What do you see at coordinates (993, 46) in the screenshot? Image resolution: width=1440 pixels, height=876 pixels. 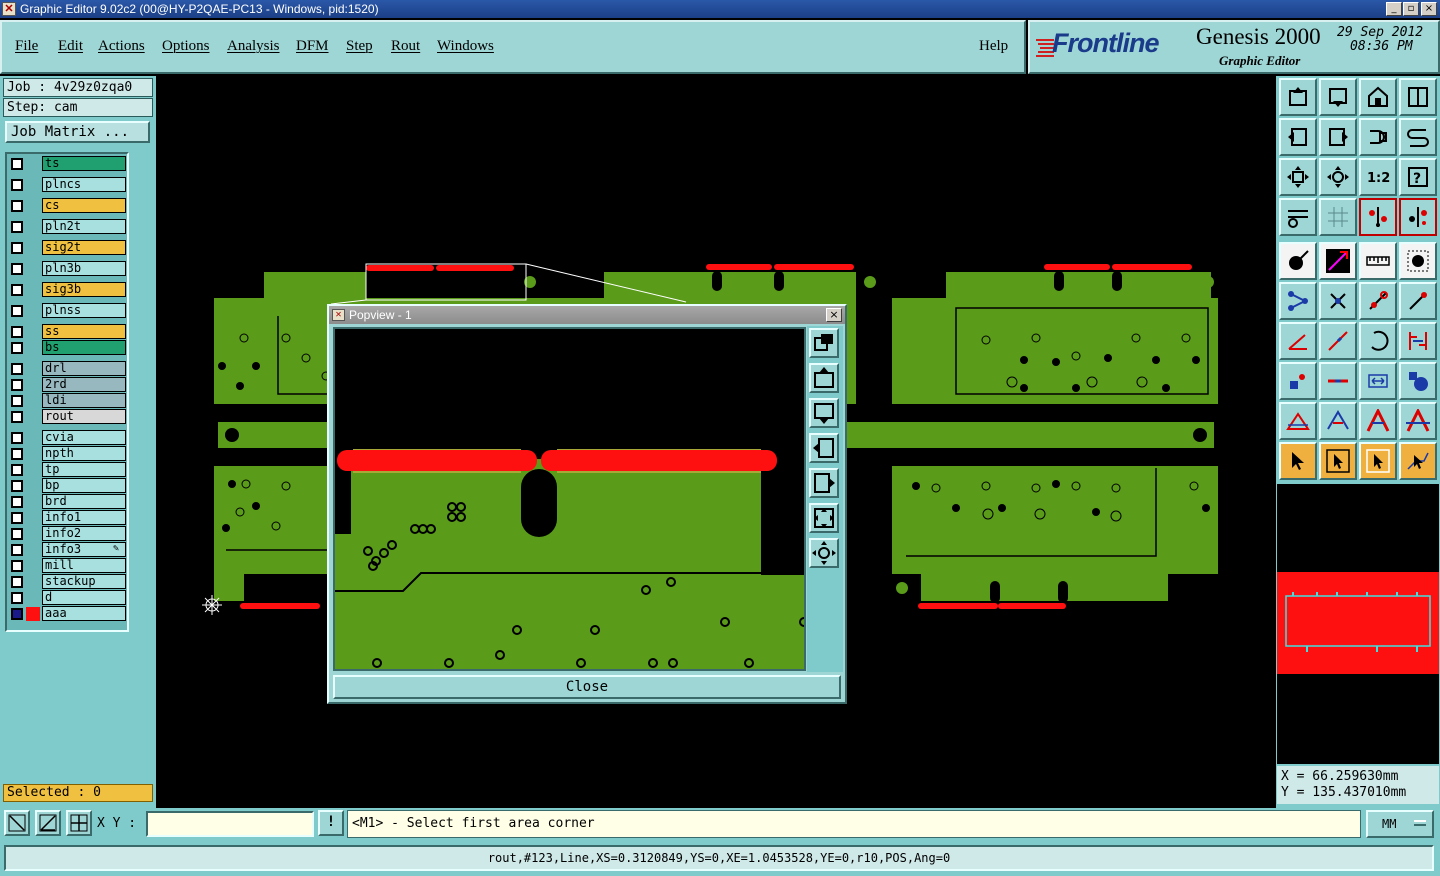 I see `menu-help: Help` at bounding box center [993, 46].